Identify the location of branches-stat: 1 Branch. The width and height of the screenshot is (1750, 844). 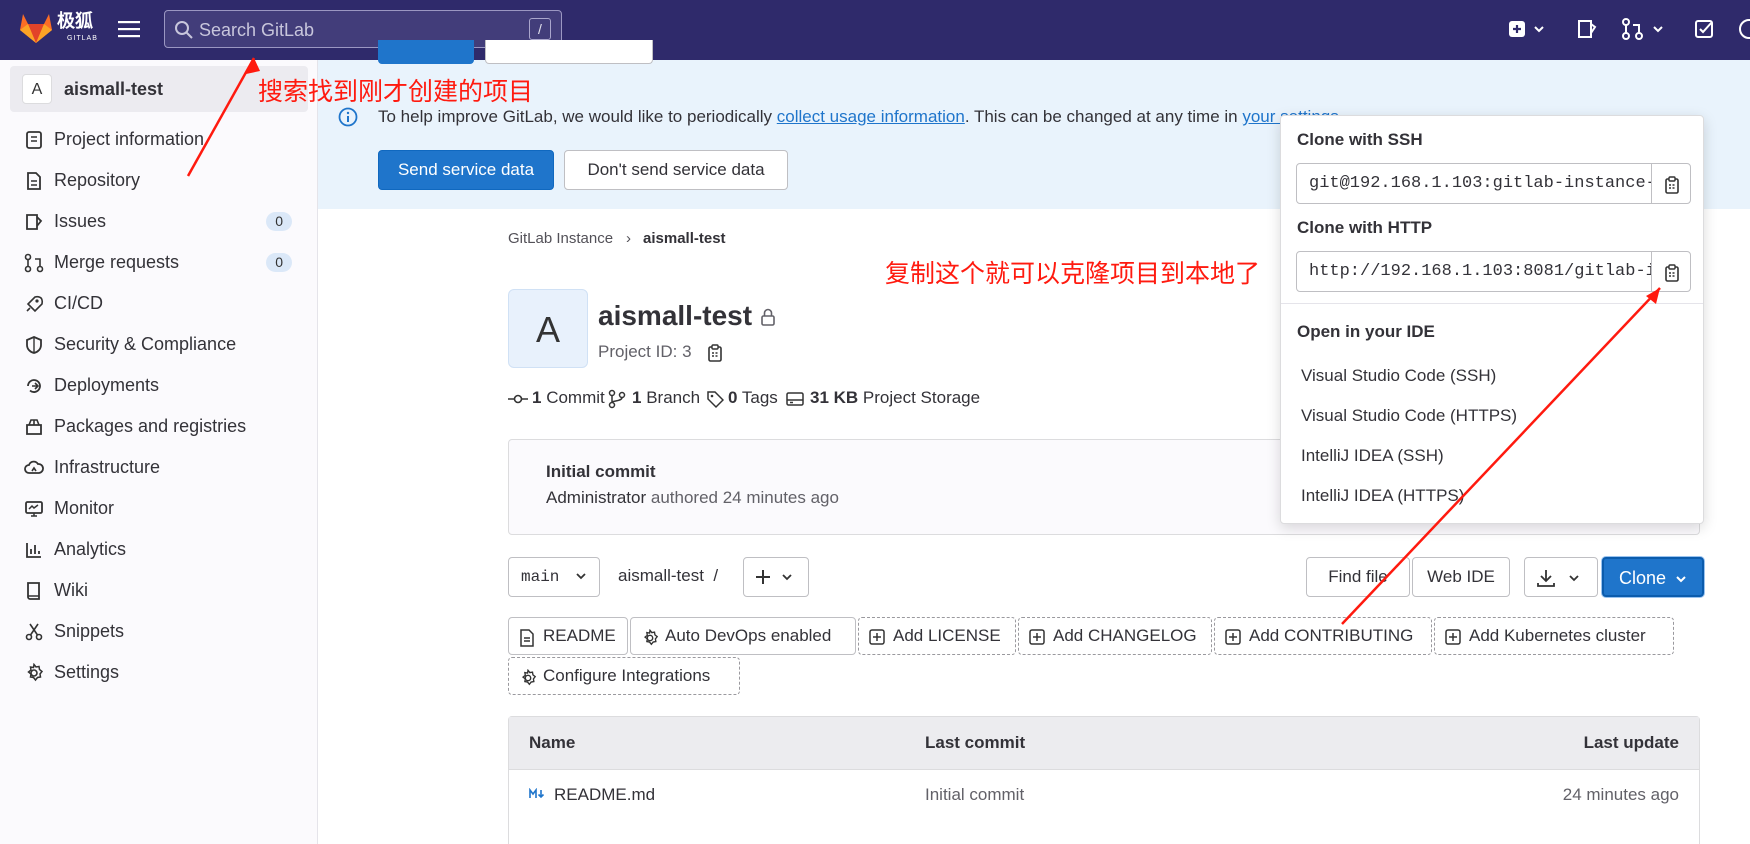
(666, 398).